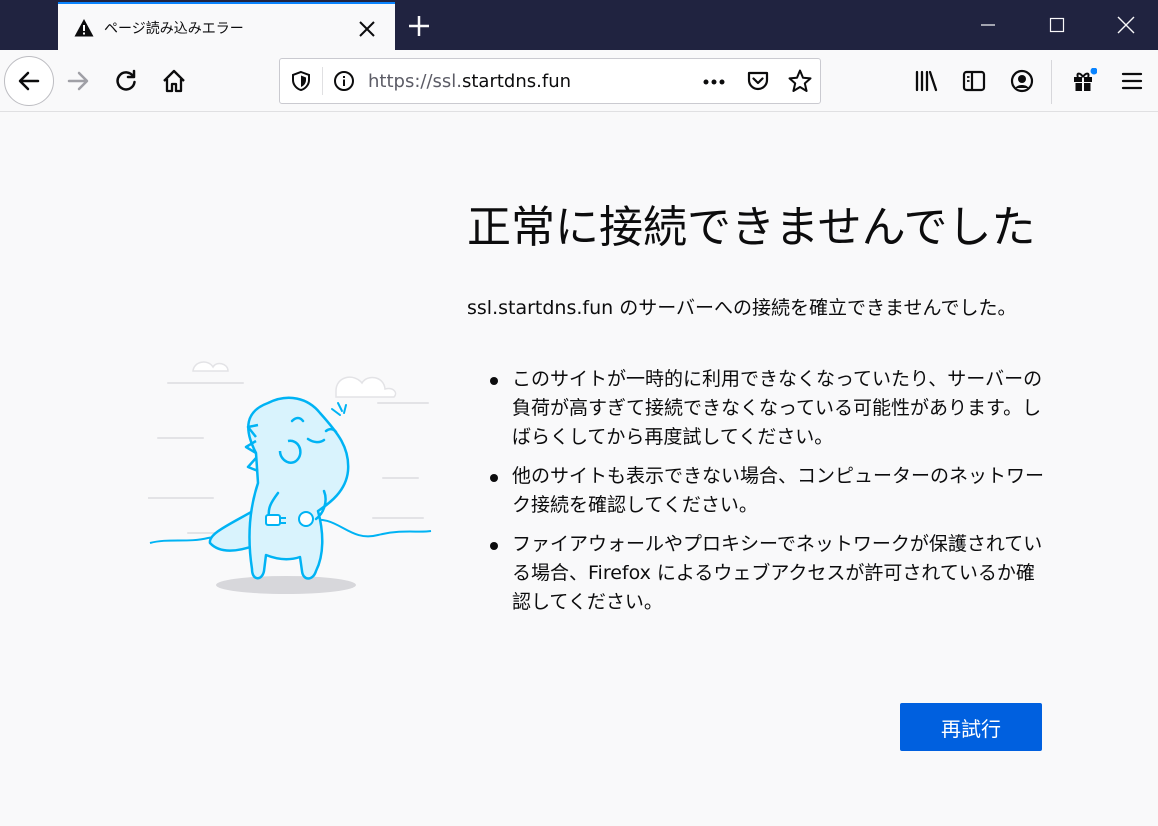 Image resolution: width=1158 pixels, height=826 pixels. I want to click on more-icon, so click(714, 82).